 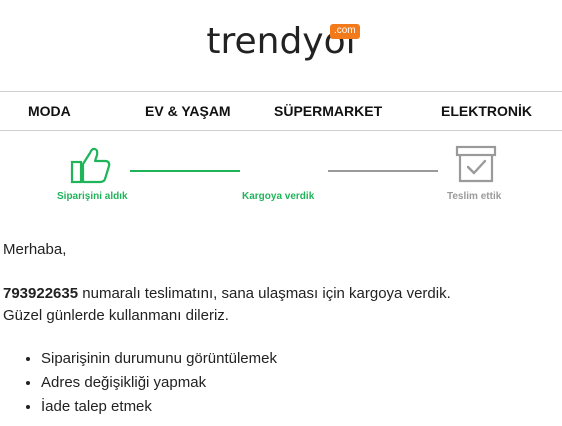 What do you see at coordinates (297, 359) in the screenshot?
I see `list-item-order-status: Siparişinin durumunu görüntülemek` at bounding box center [297, 359].